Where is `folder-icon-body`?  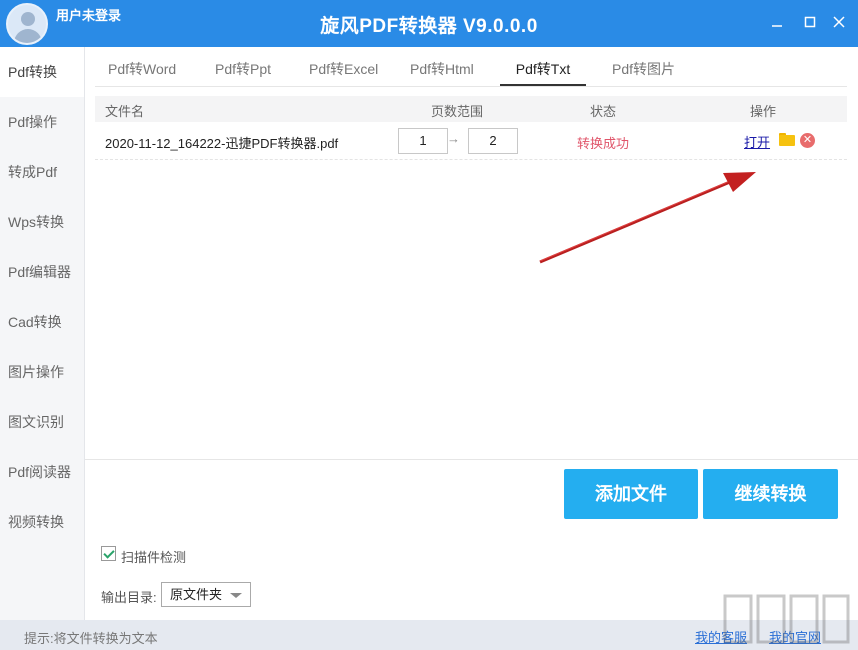 folder-icon-body is located at coordinates (787, 140).